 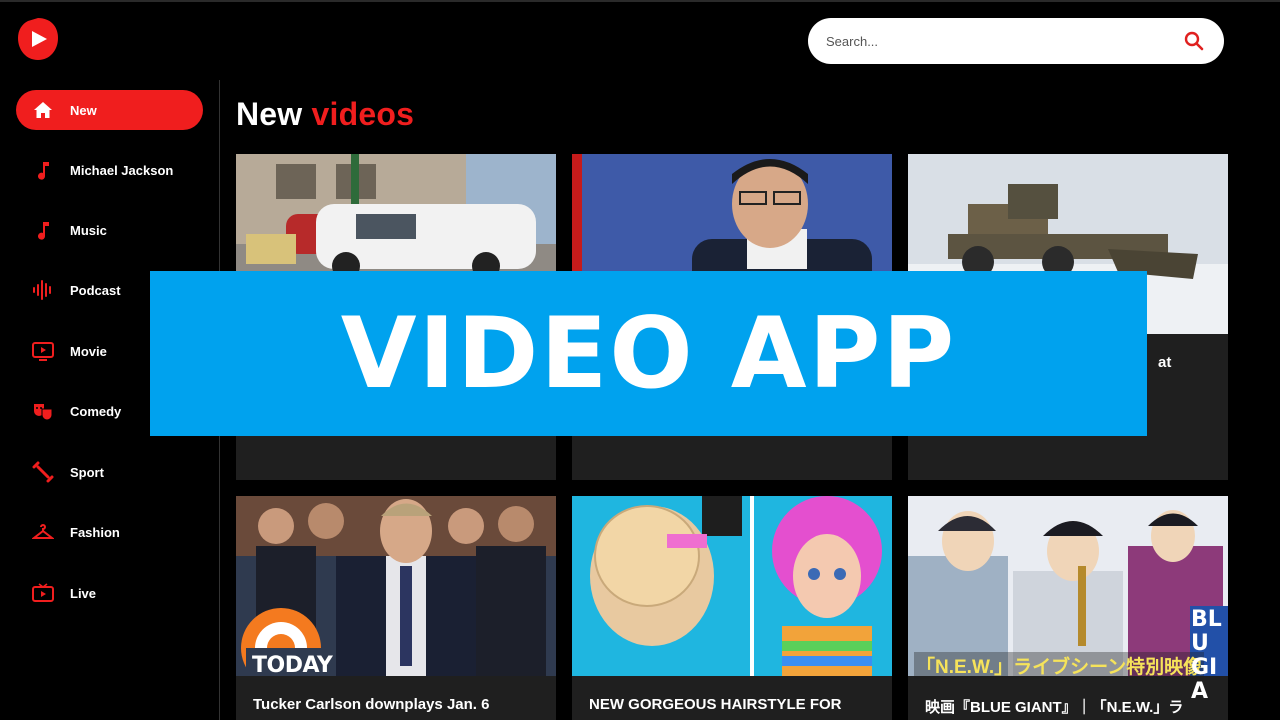 I want to click on theater-masks-icon, so click(x=43, y=411).